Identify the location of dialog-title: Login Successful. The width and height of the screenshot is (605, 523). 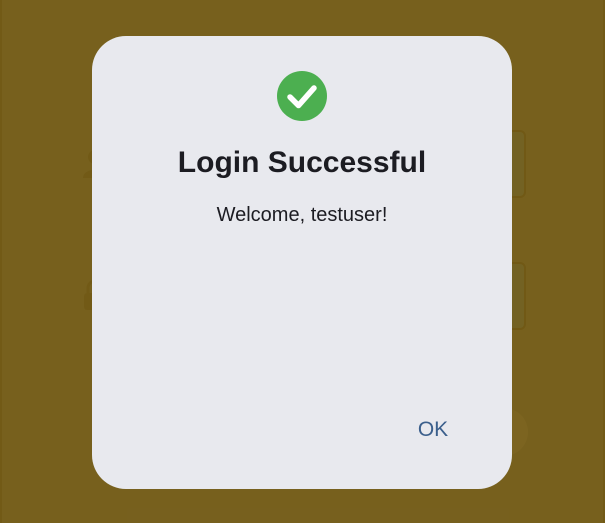
(302, 162).